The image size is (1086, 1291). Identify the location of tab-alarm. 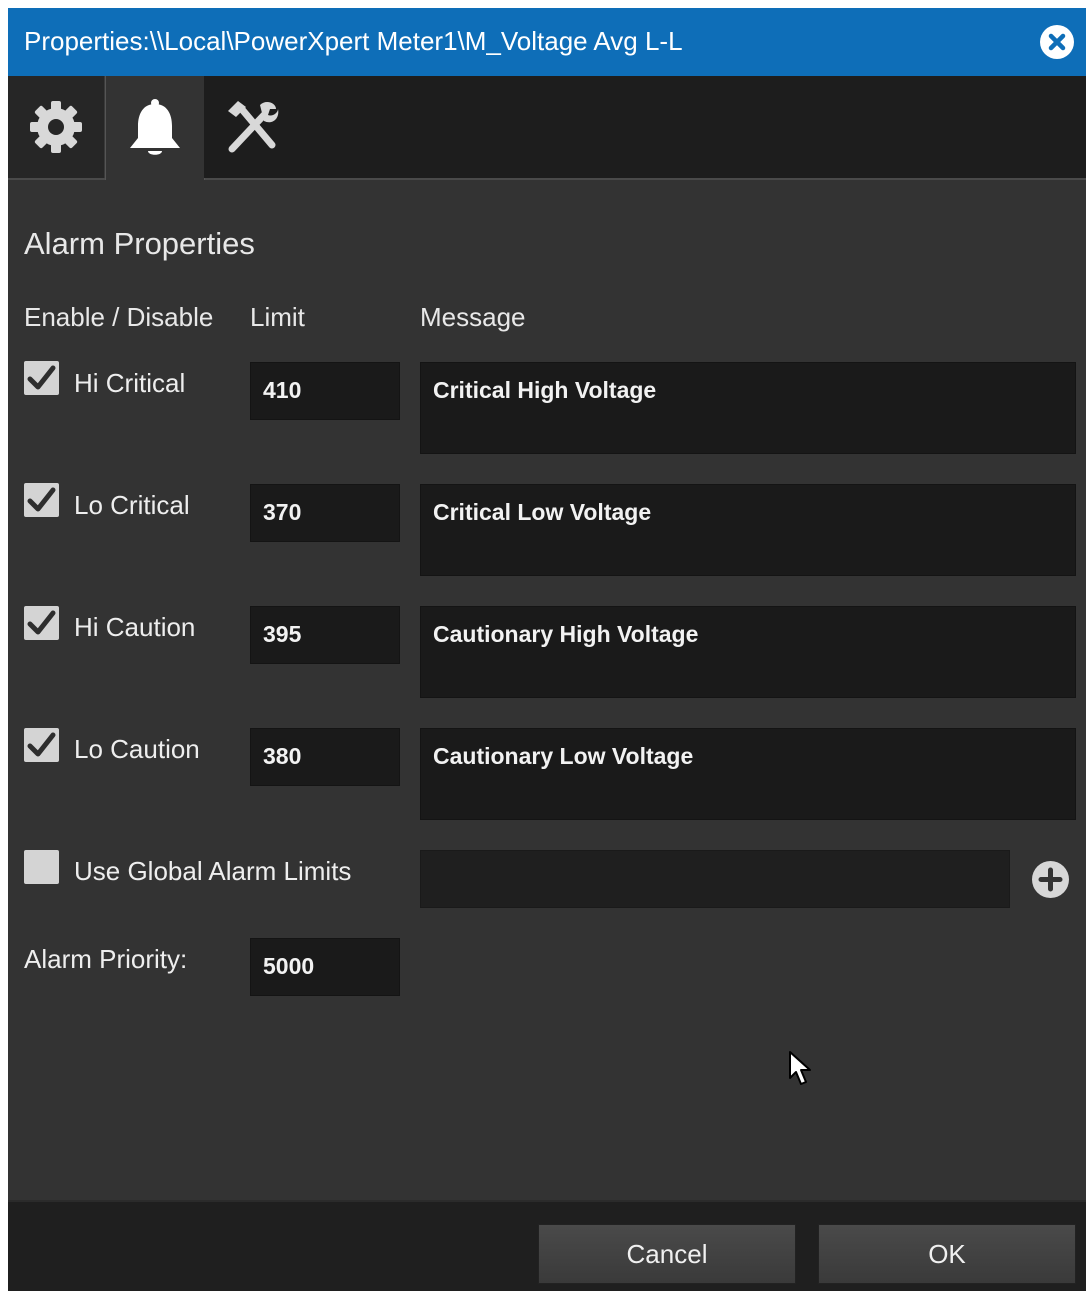
(155, 128).